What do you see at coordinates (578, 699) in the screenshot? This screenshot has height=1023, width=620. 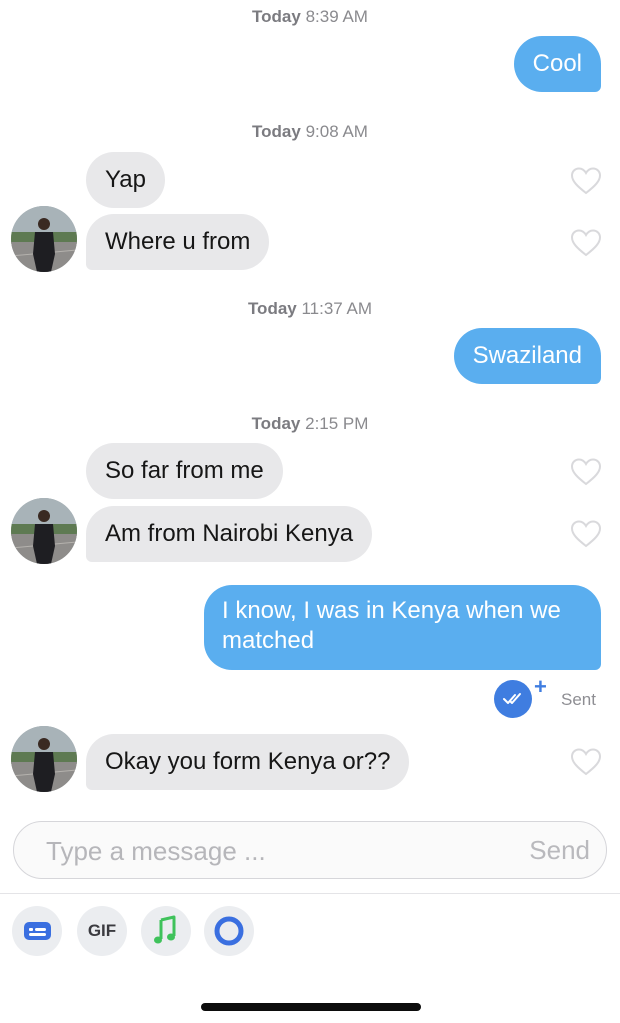 I see `sent-status: Sent` at bounding box center [578, 699].